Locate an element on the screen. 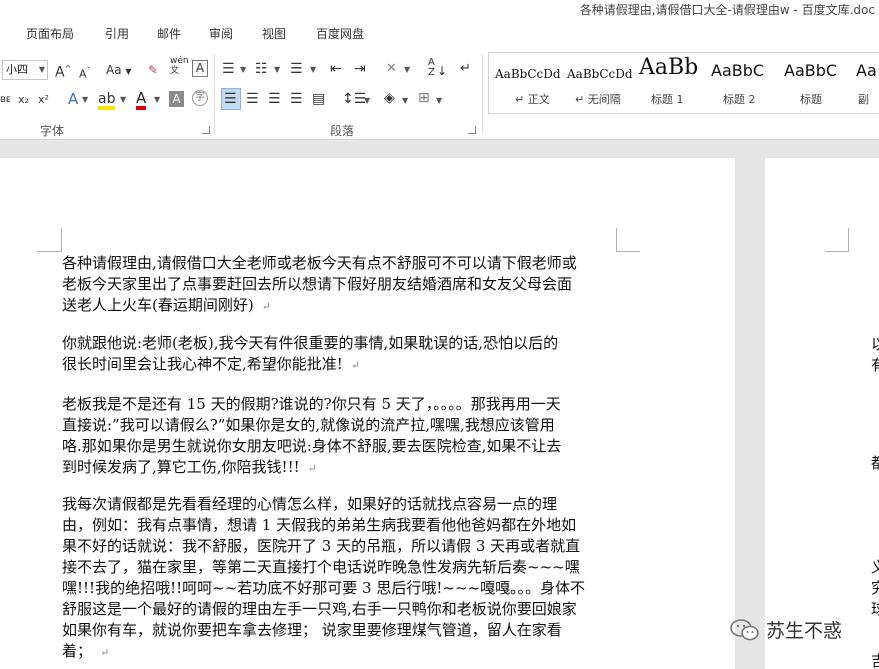 The width and height of the screenshot is (879, 669). style-name: 标题 2 is located at coordinates (739, 99).